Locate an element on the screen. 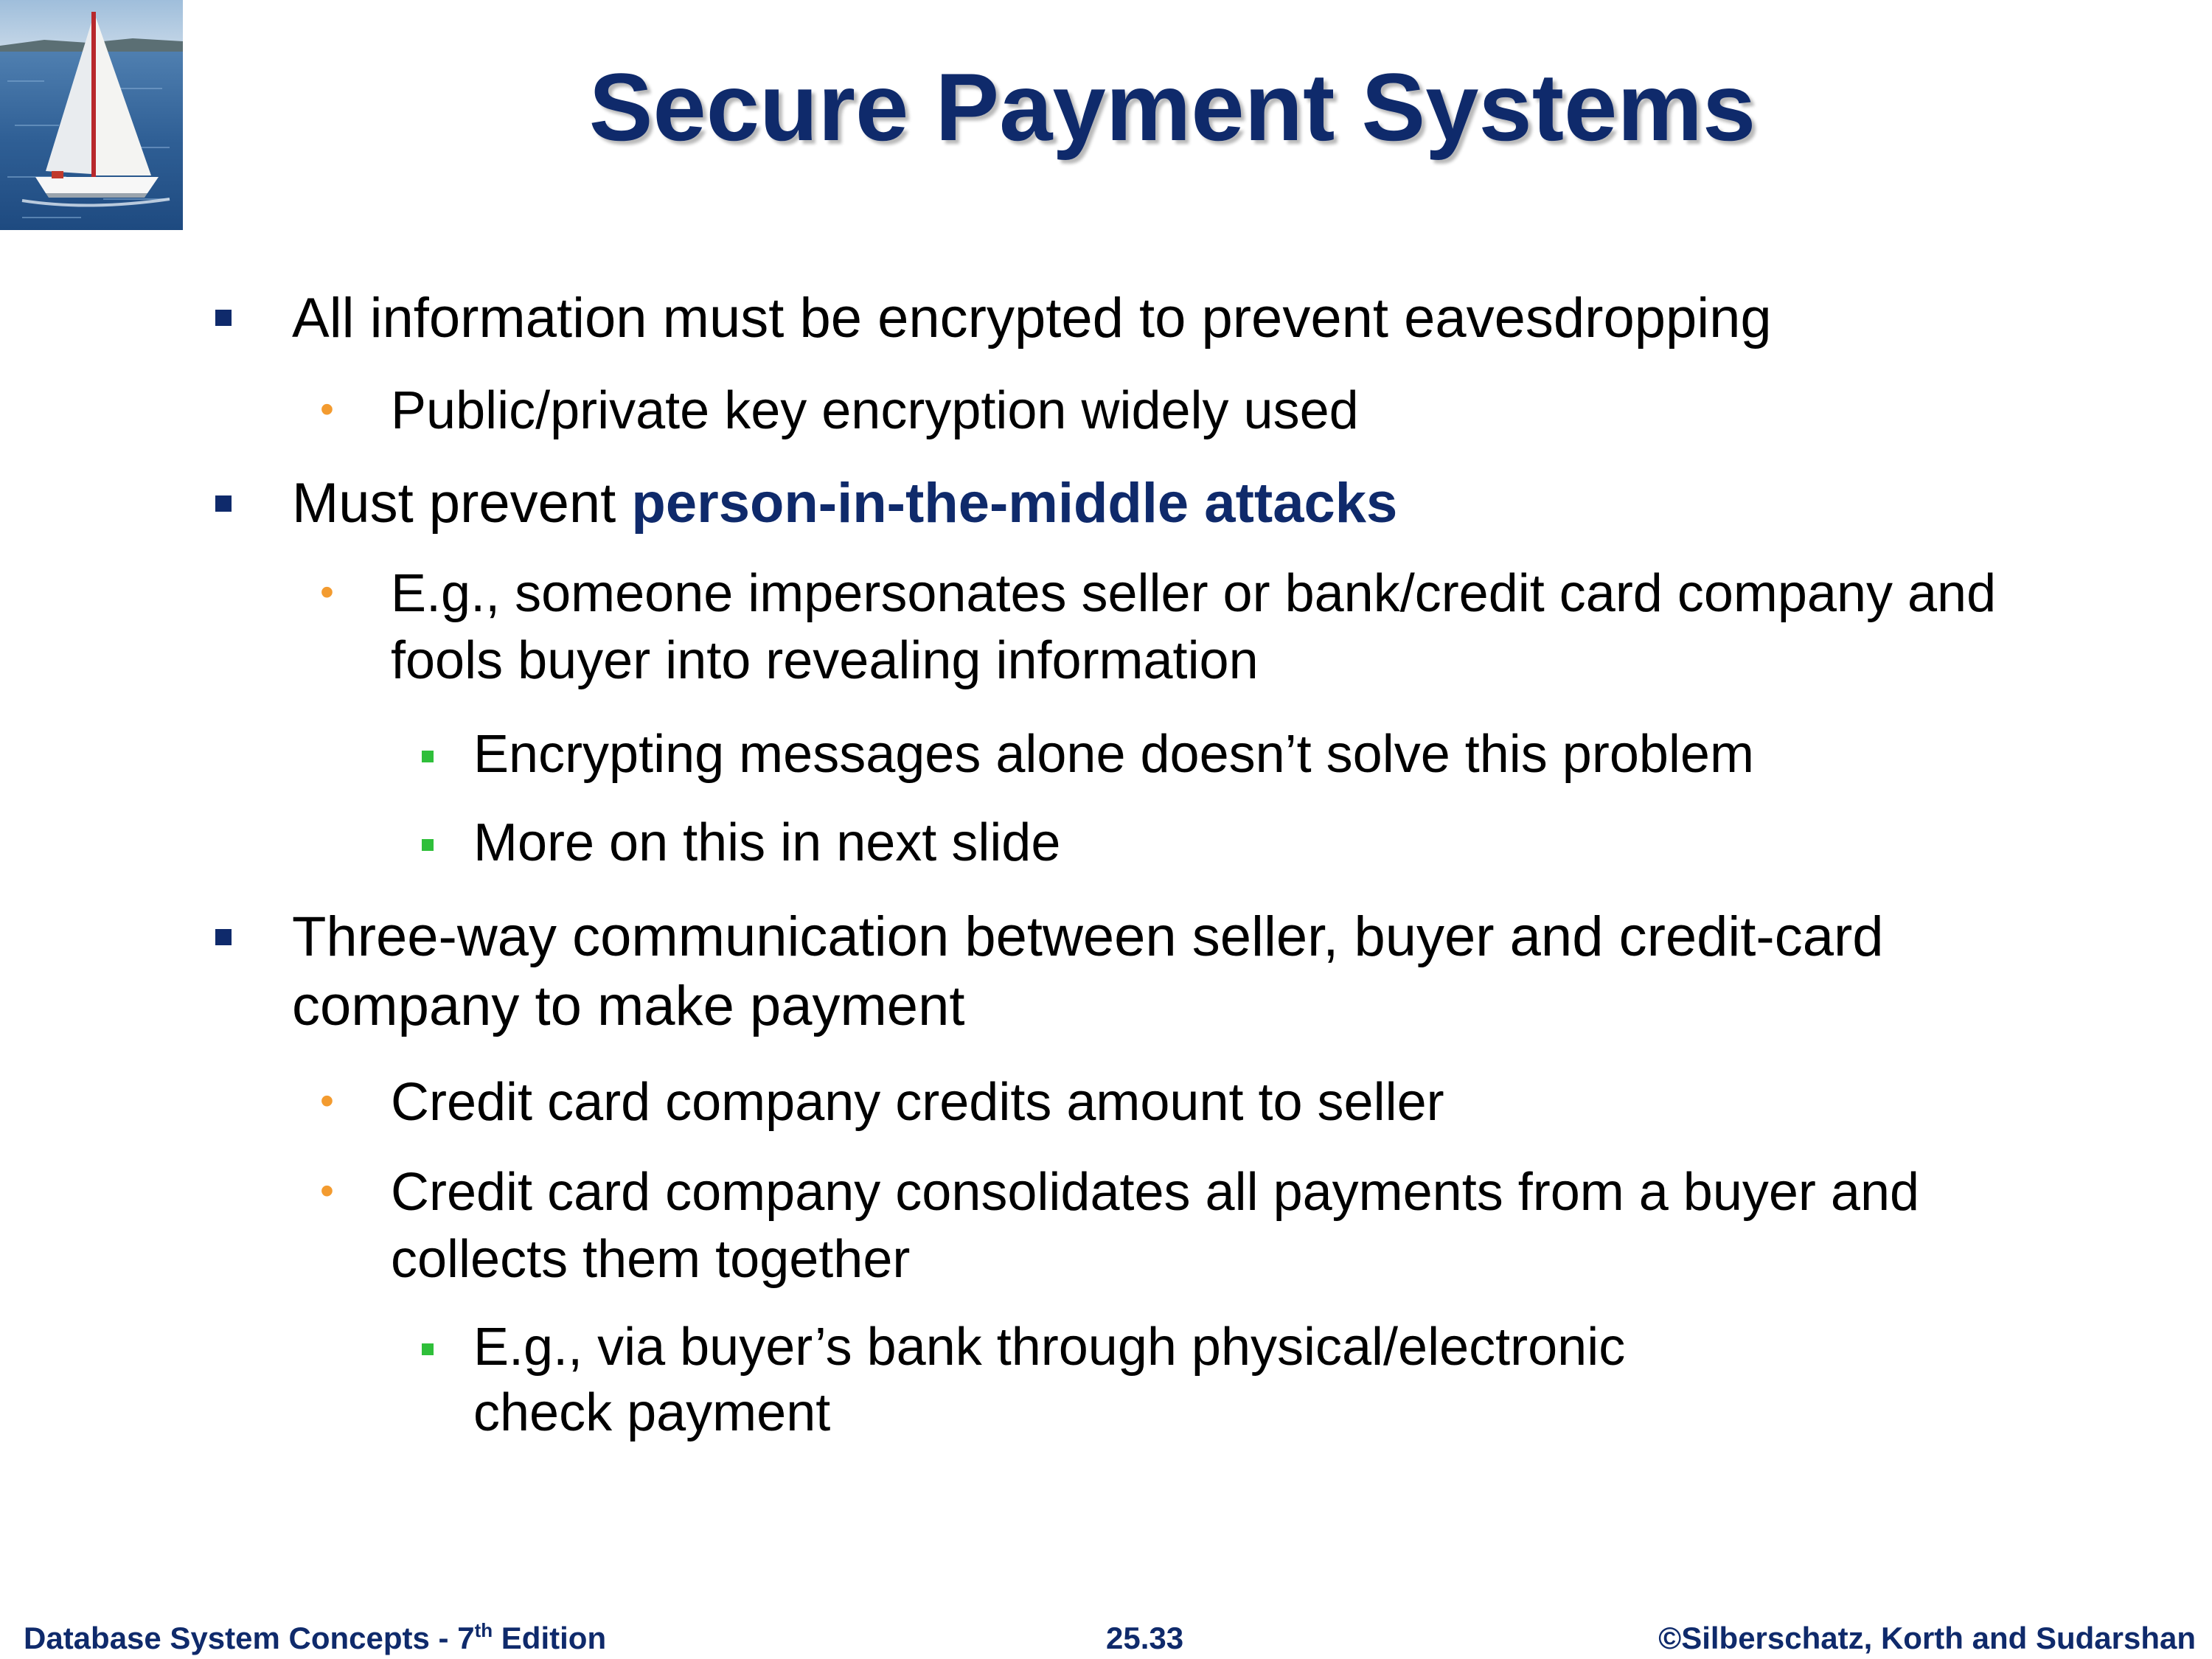 Image resolution: width=2212 pixels, height=1659 pixels. footer-book-title: Database System Concepts - 7th Edition is located at coordinates (315, 1638).